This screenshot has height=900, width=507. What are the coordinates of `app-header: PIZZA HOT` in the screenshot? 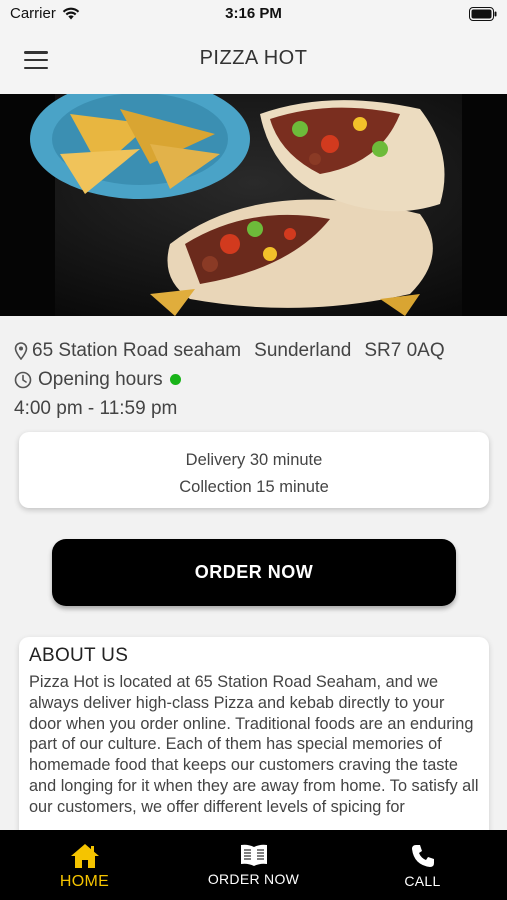 It's located at (253, 62).